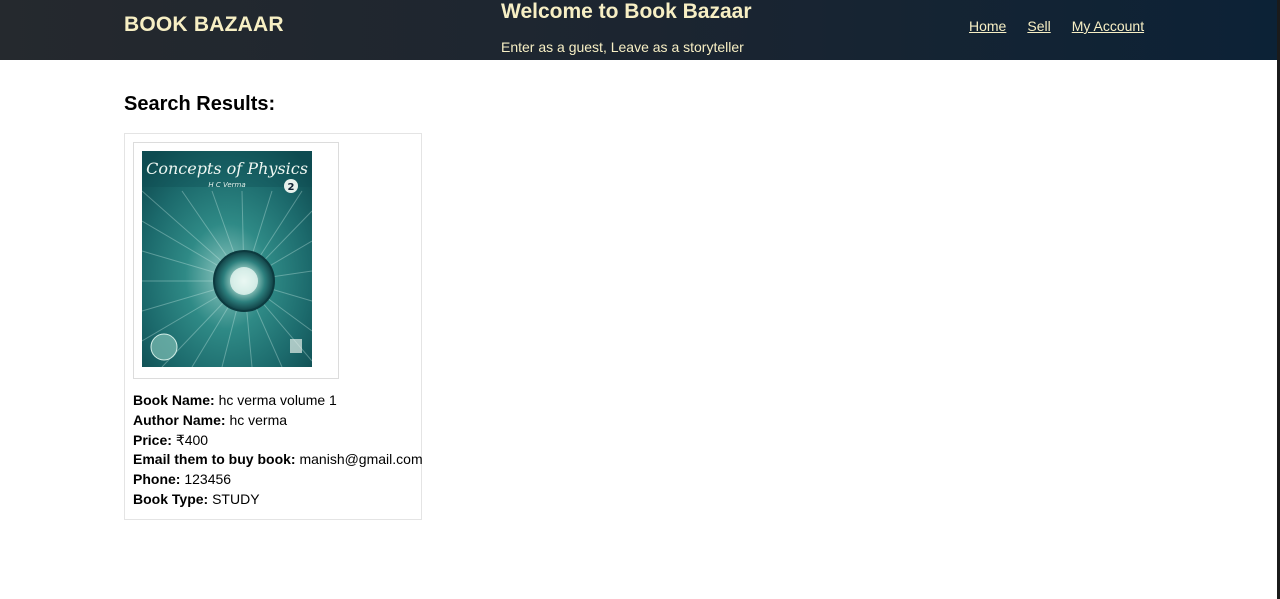 Image resolution: width=1280 pixels, height=599 pixels. I want to click on book-cover-image: Concepts of Physics H C Verma 2, so click(227, 259).